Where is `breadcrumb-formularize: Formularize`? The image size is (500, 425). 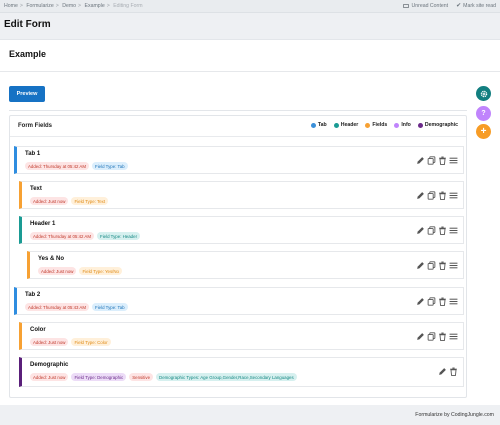 breadcrumb-formularize: Formularize is located at coordinates (39, 6).